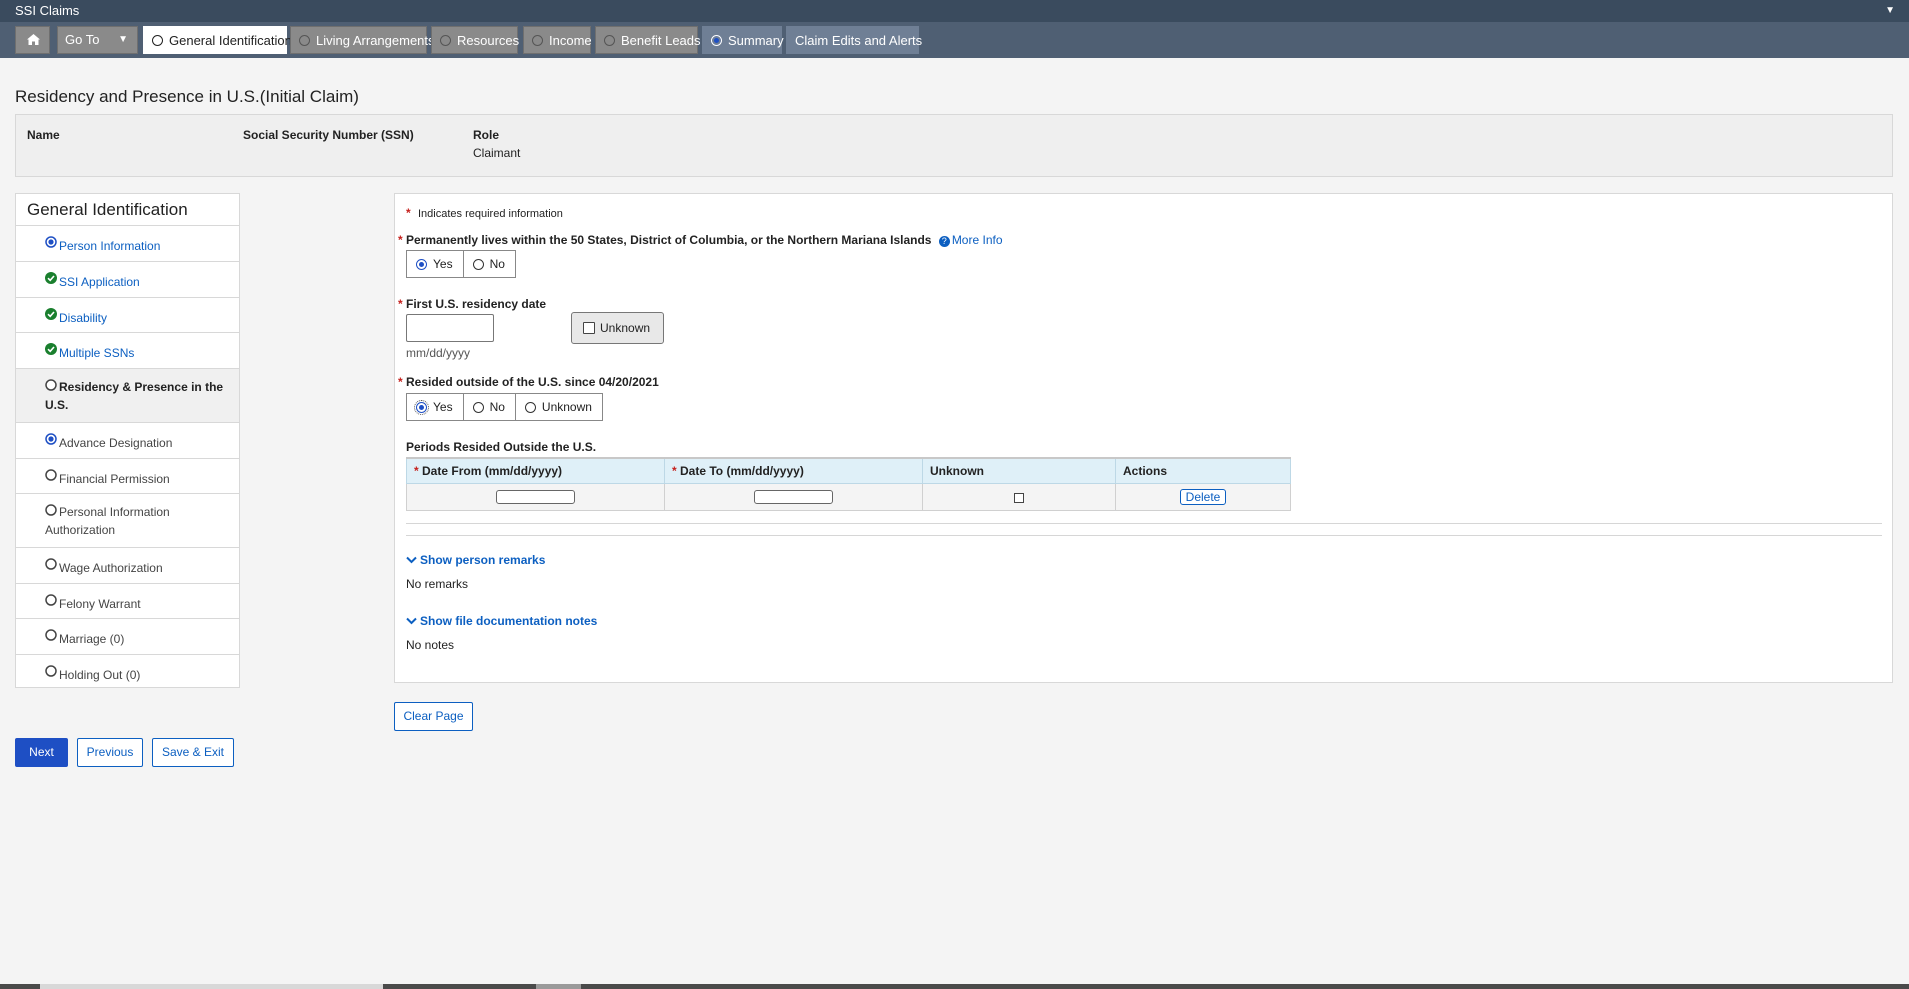 The height and width of the screenshot is (989, 1909). Describe the element at coordinates (450, 328) in the screenshot. I see `first-residency-date-input` at that location.